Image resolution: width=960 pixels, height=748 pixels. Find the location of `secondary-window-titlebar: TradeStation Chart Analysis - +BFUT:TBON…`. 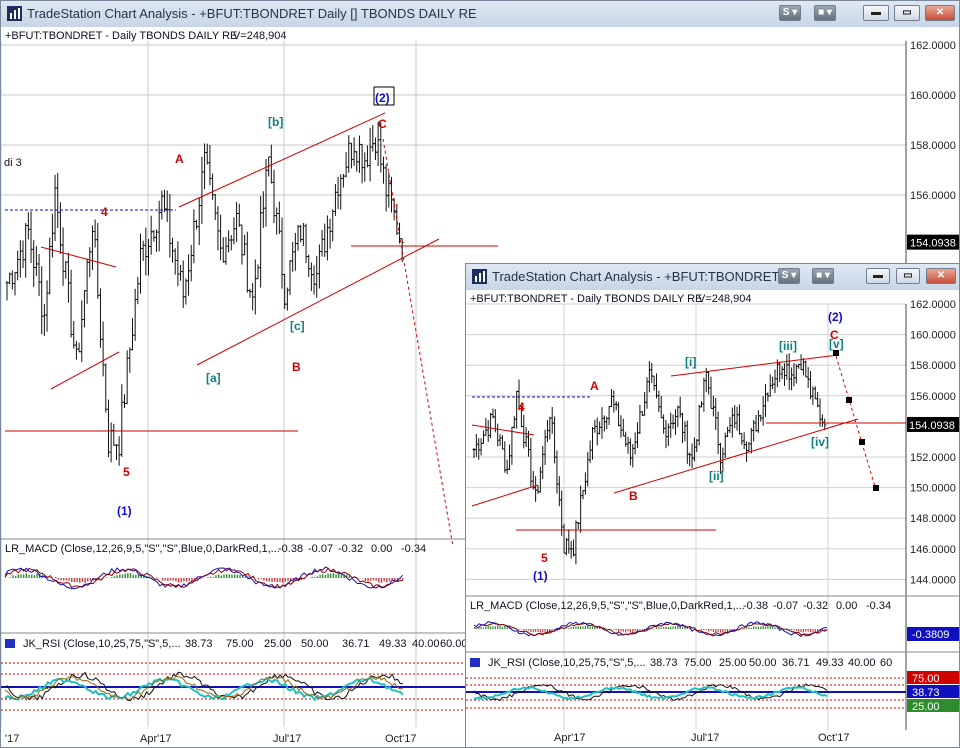

secondary-window-titlebar: TradeStation Chart Analysis - +BFUT:TBON… is located at coordinates (712, 277).